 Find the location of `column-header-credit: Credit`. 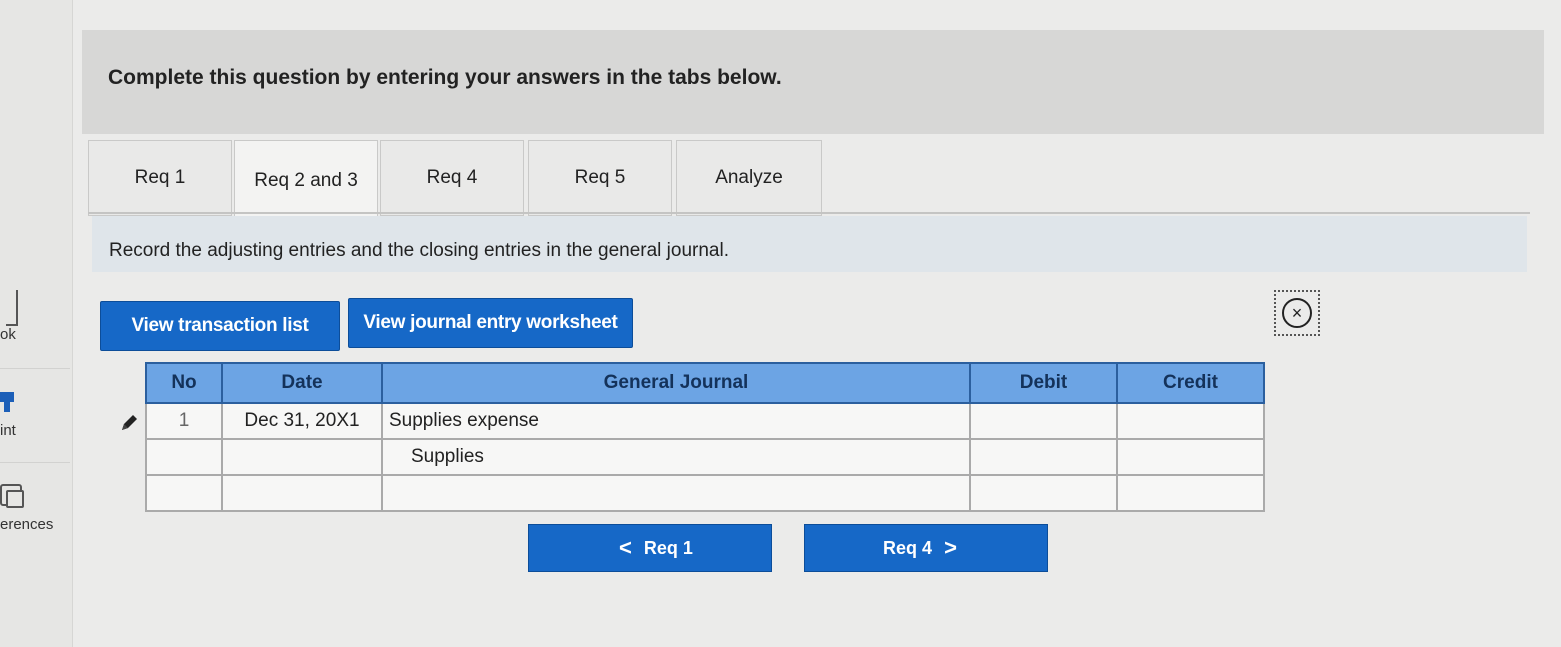

column-header-credit: Credit is located at coordinates (1190, 383).